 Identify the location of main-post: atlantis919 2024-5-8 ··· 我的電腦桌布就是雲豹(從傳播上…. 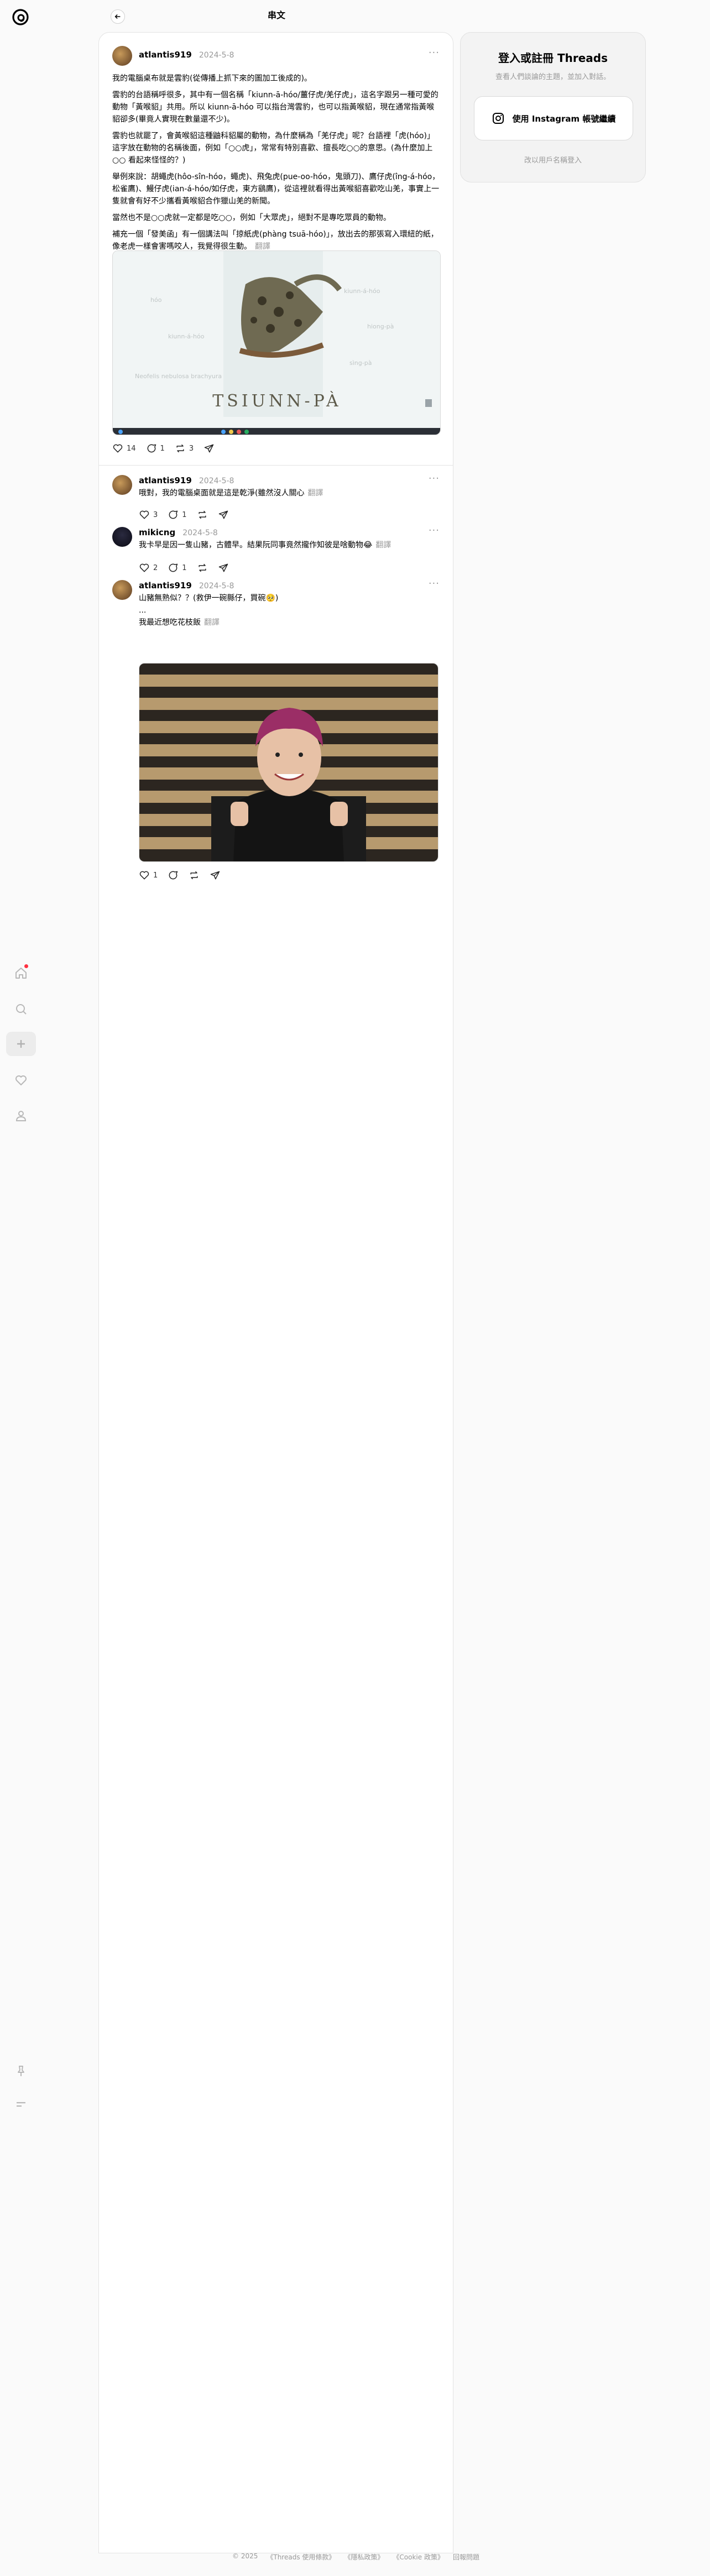
(276, 248).